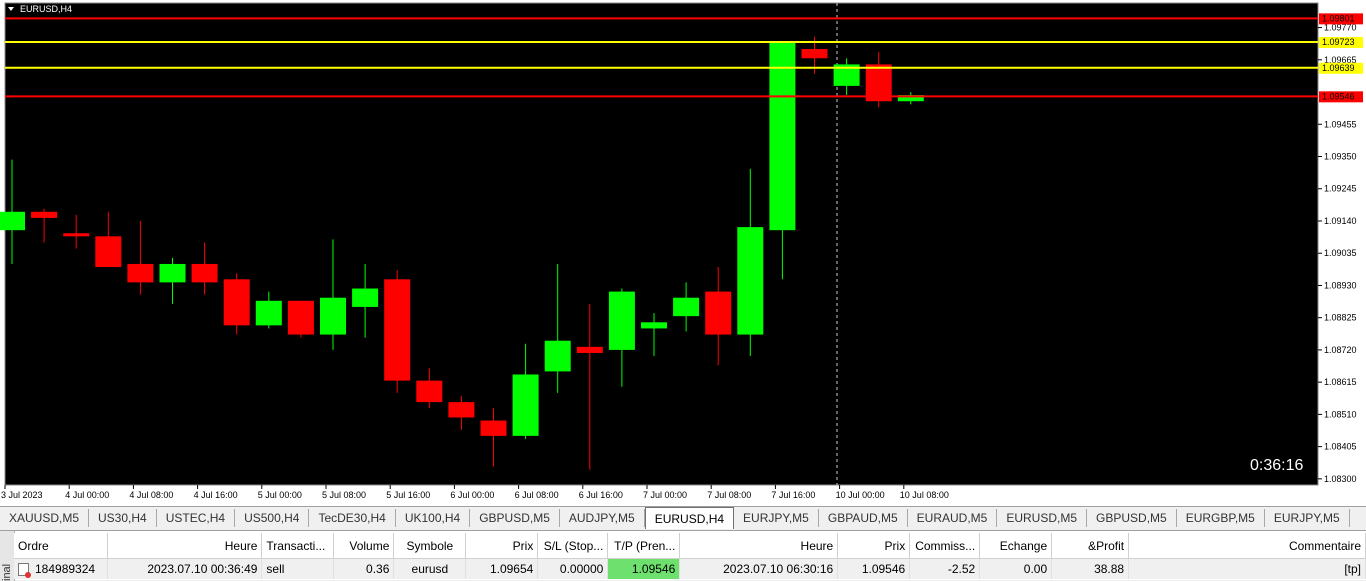 The height and width of the screenshot is (581, 1366). Describe the element at coordinates (430, 546) in the screenshot. I see `column-header: Symbole` at that location.